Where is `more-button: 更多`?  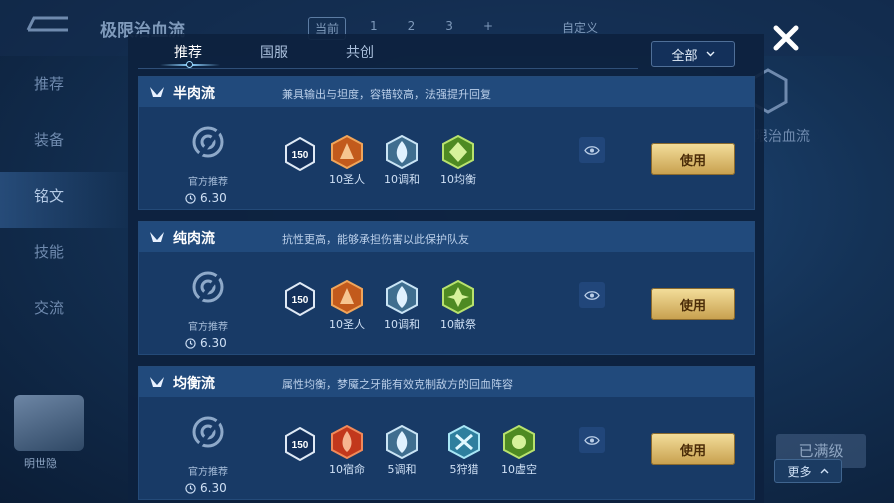 more-button: 更多 is located at coordinates (808, 471).